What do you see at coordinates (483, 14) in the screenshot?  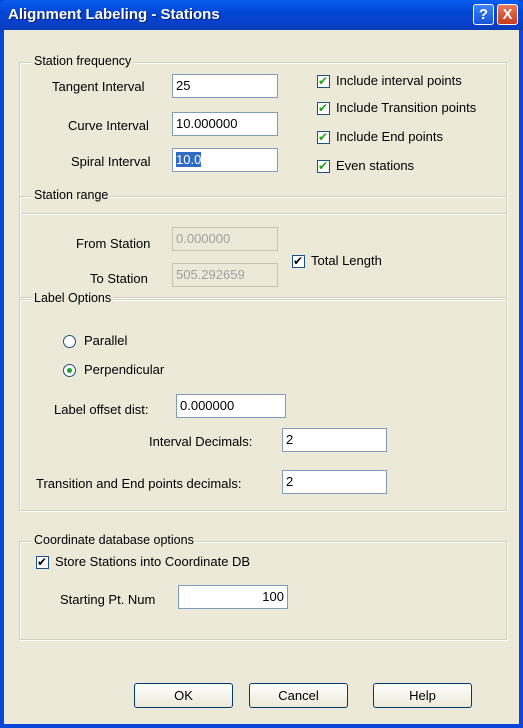 I see `help-icon: ?` at bounding box center [483, 14].